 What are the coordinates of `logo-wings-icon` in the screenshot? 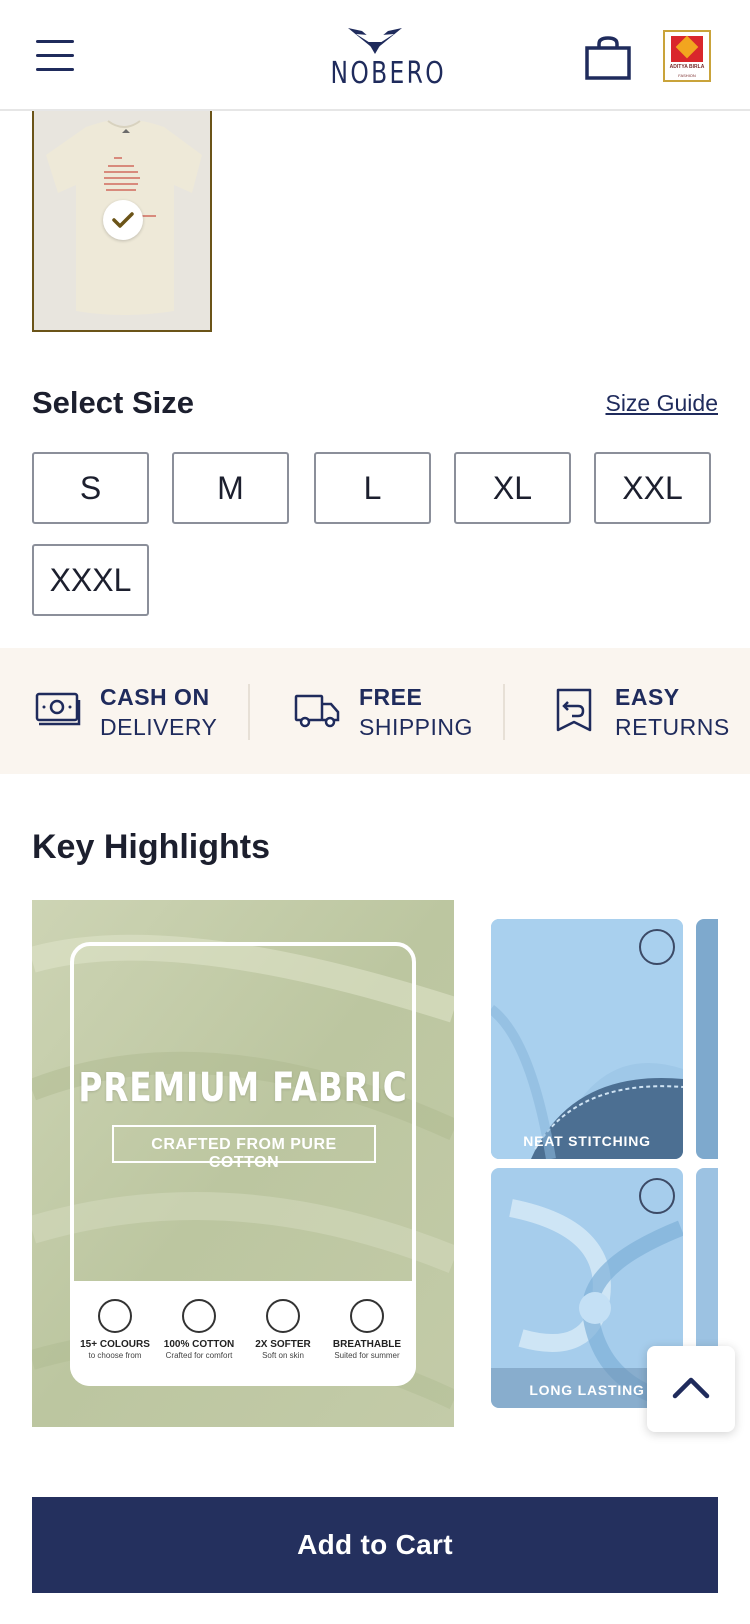 It's located at (375, 41).